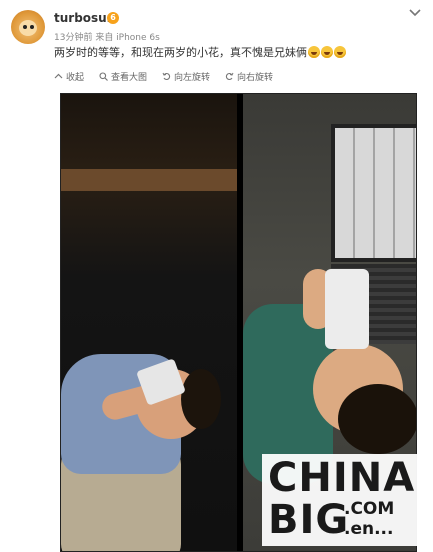  What do you see at coordinates (180, 52) in the screenshot?
I see `post-text: 两岁时的等等，和现在两岁的小花，真不愧是兄妹俩` at bounding box center [180, 52].